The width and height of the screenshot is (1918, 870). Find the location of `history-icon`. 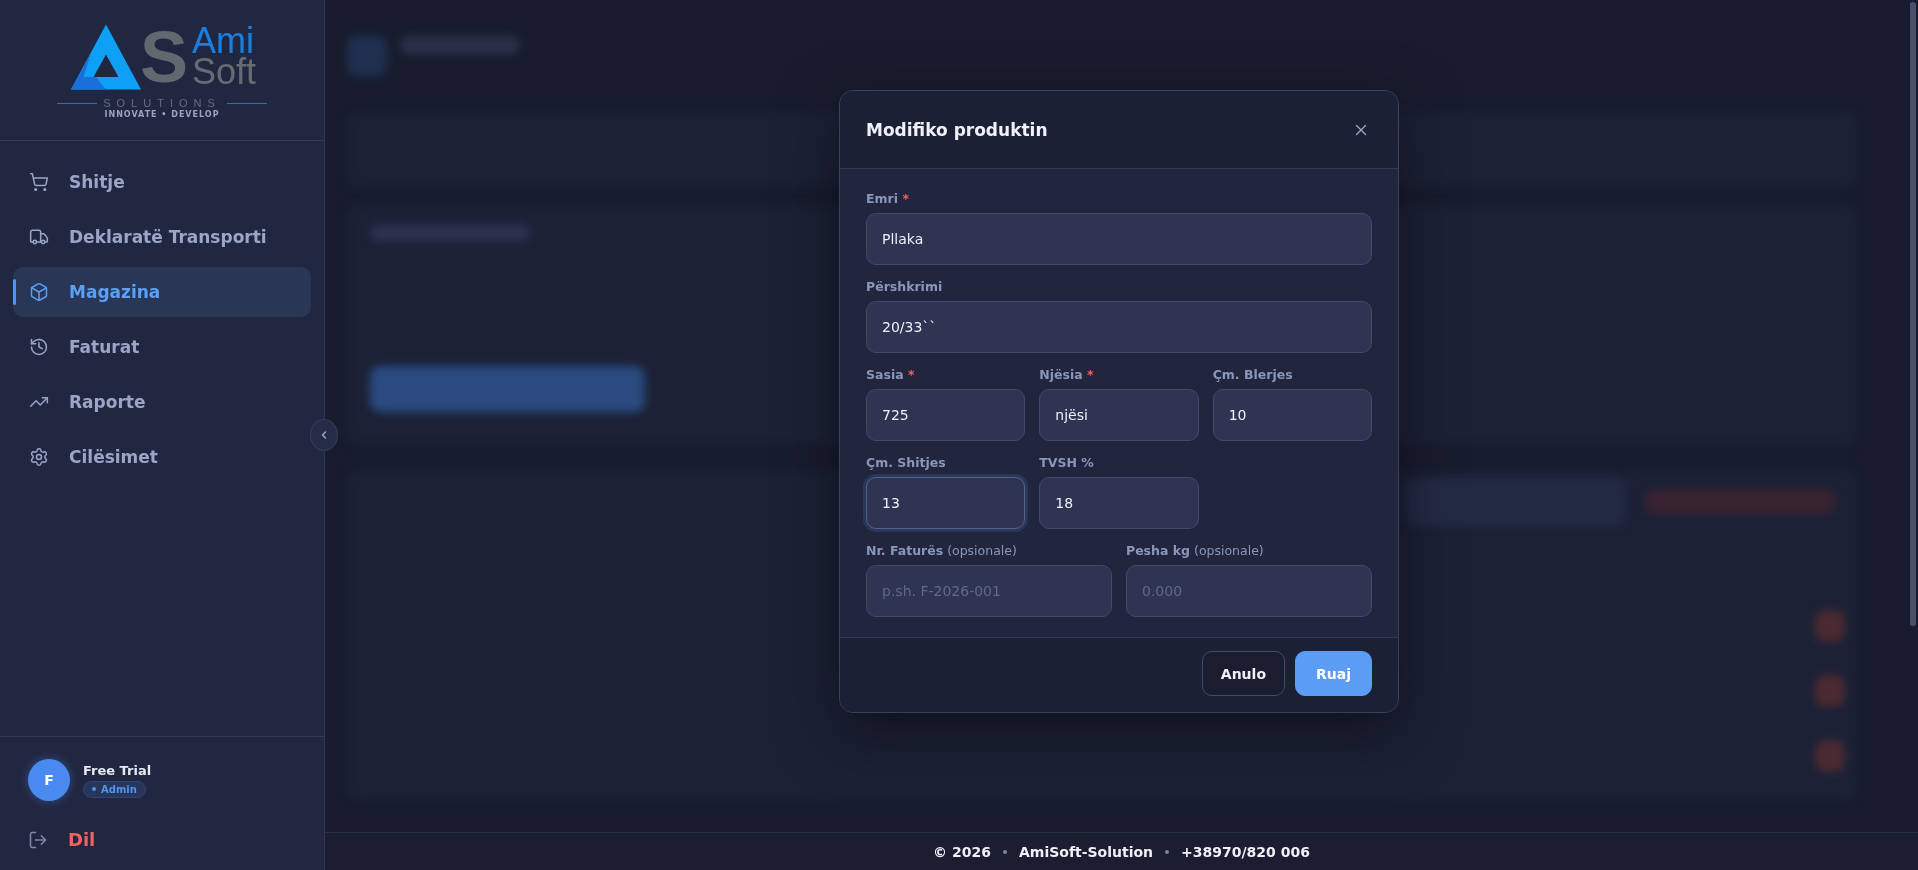

history-icon is located at coordinates (39, 347).